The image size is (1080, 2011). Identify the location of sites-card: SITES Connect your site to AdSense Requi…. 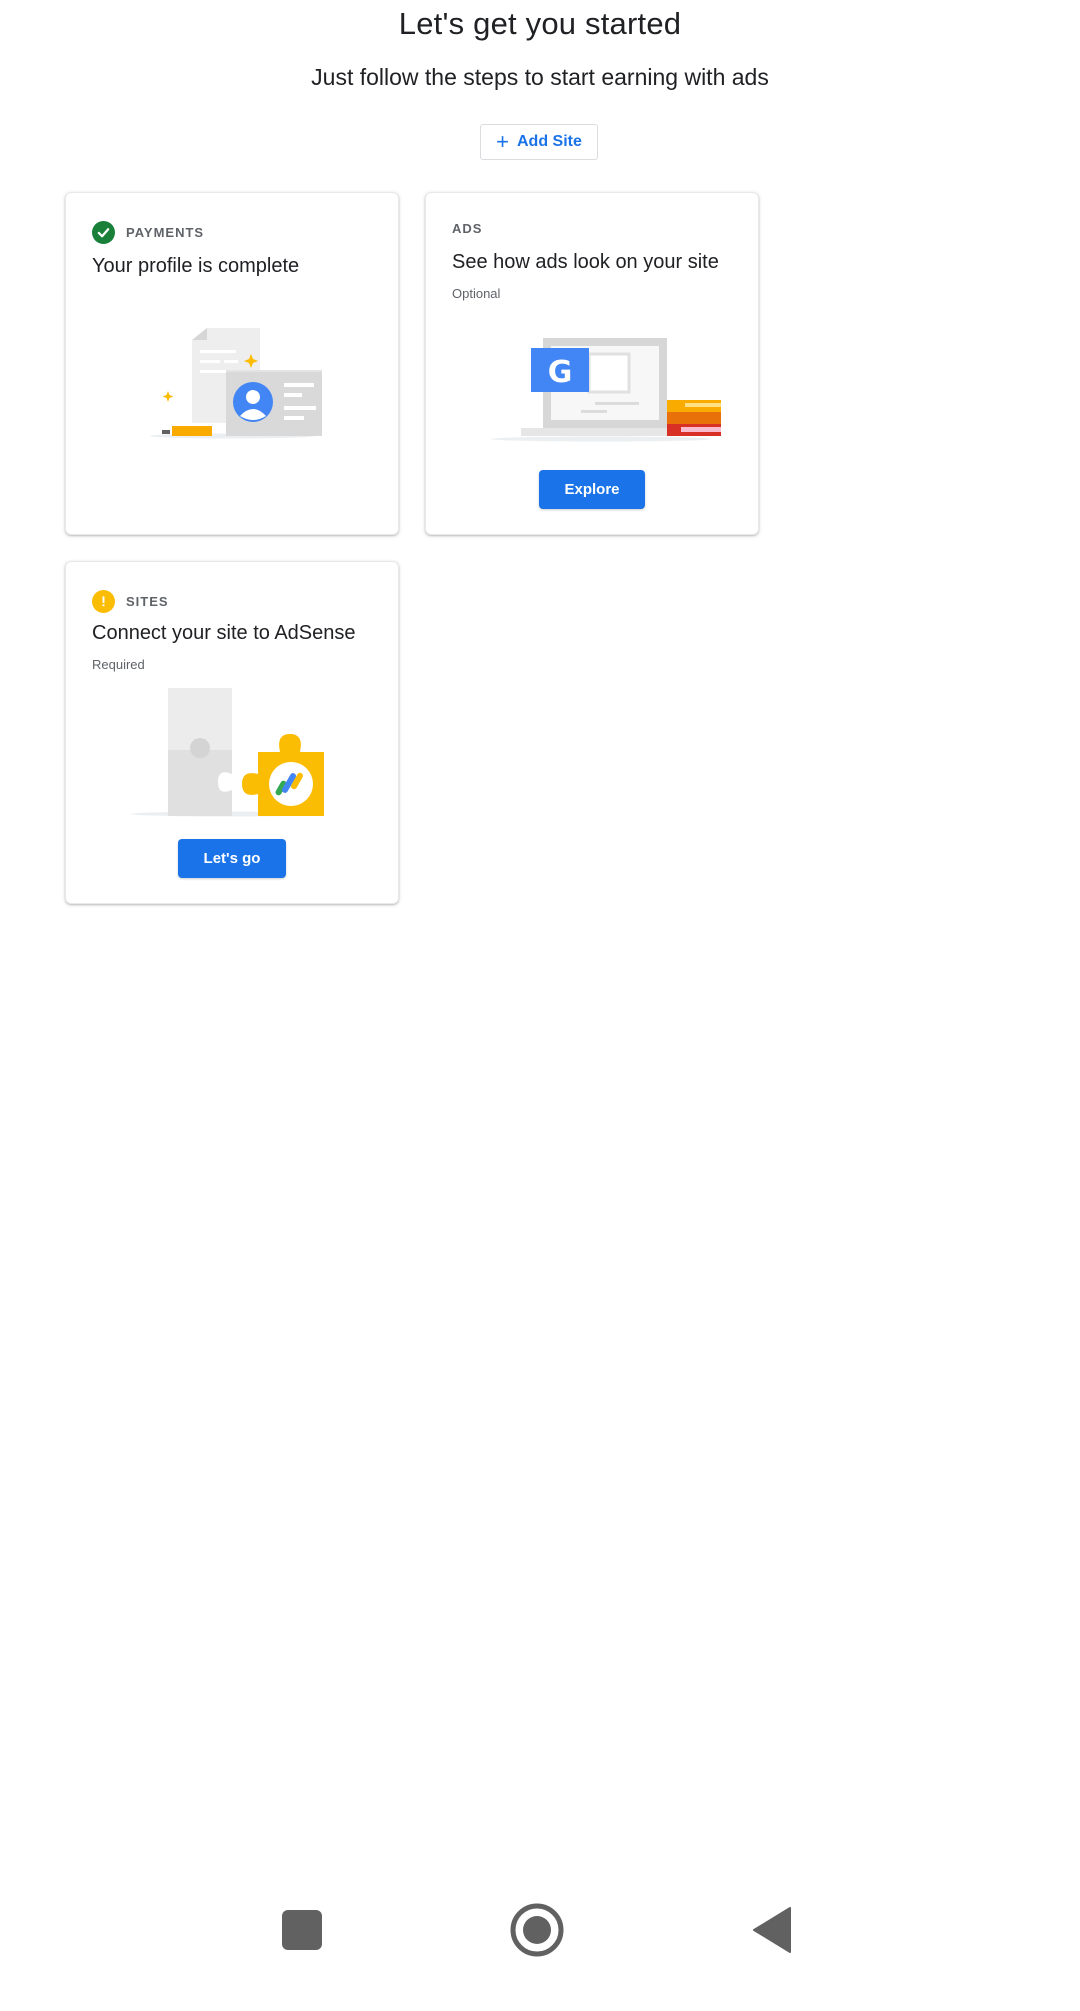
(232, 732).